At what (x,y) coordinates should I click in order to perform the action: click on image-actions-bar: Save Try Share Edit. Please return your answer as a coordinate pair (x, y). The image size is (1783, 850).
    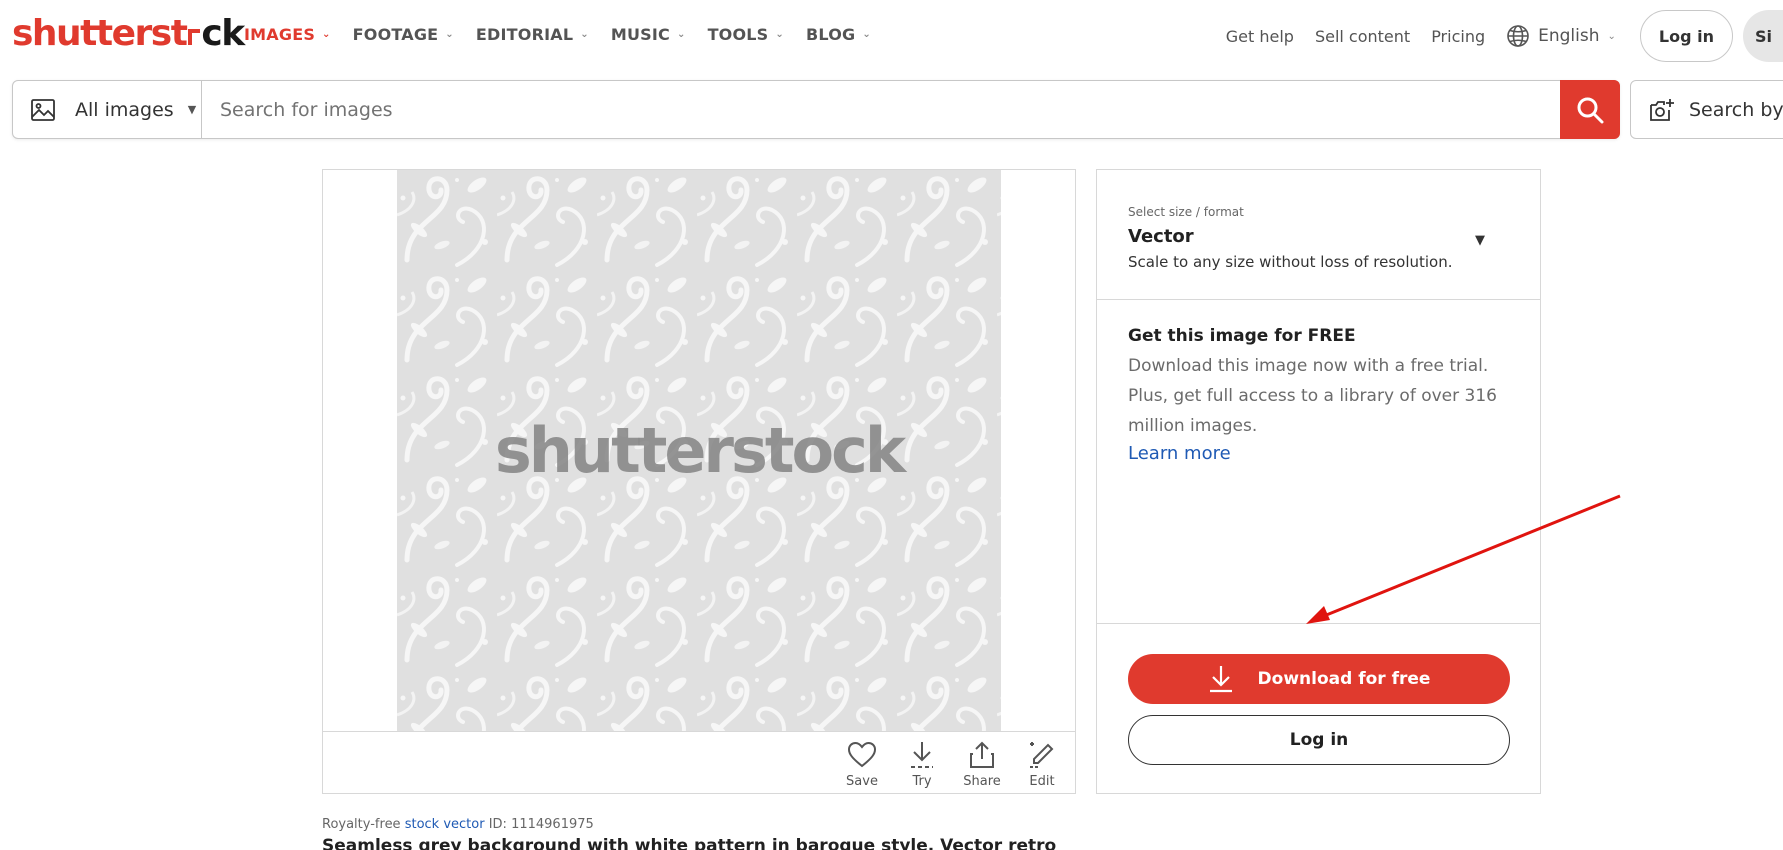
    Looking at the image, I should click on (699, 762).